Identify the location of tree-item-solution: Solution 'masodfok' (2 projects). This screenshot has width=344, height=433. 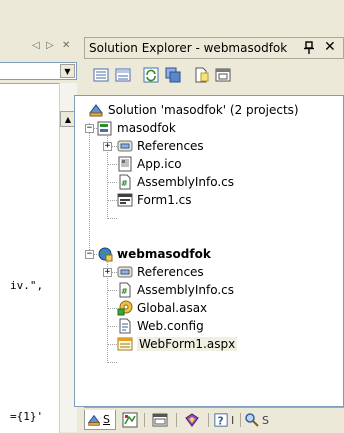
(193, 110).